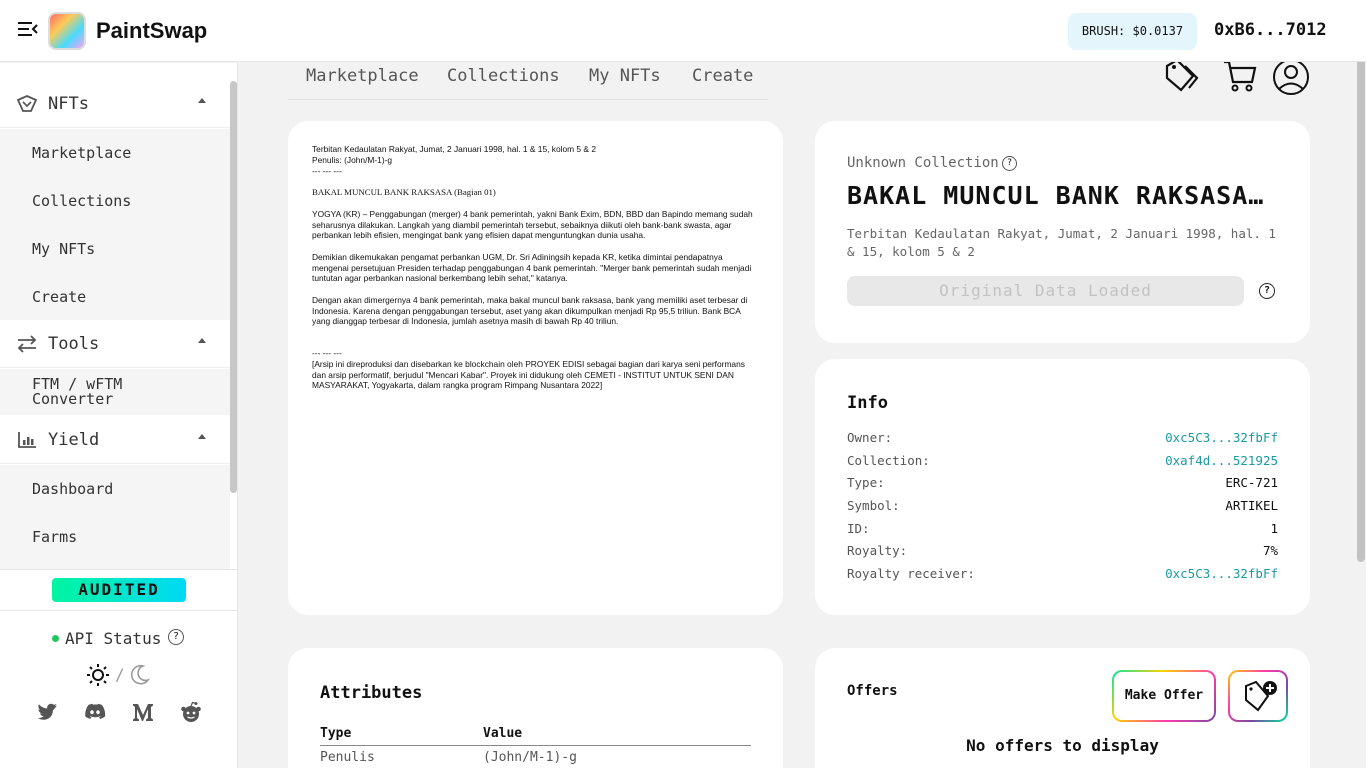  Describe the element at coordinates (1164, 696) in the screenshot. I see `make-offer-button: Make Offer` at that location.